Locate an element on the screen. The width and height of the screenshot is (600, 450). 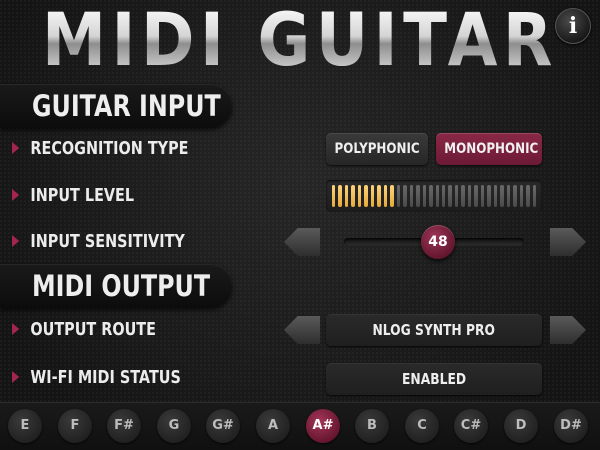
note-key-g: G is located at coordinates (174, 426).